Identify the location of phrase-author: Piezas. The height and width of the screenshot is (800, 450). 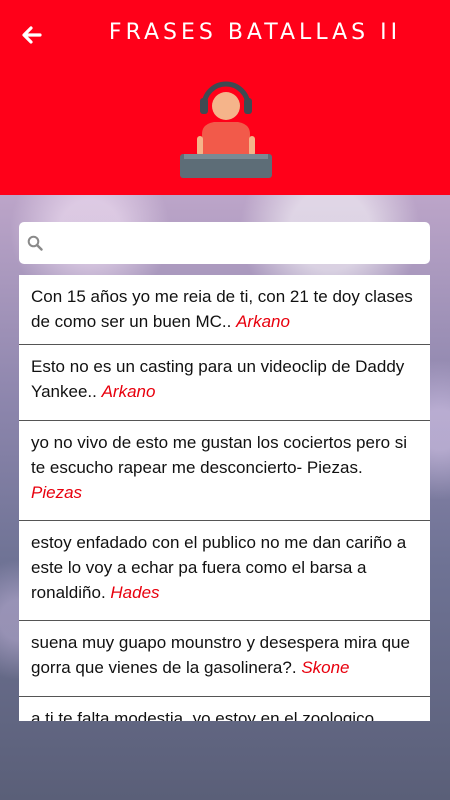
(57, 492).